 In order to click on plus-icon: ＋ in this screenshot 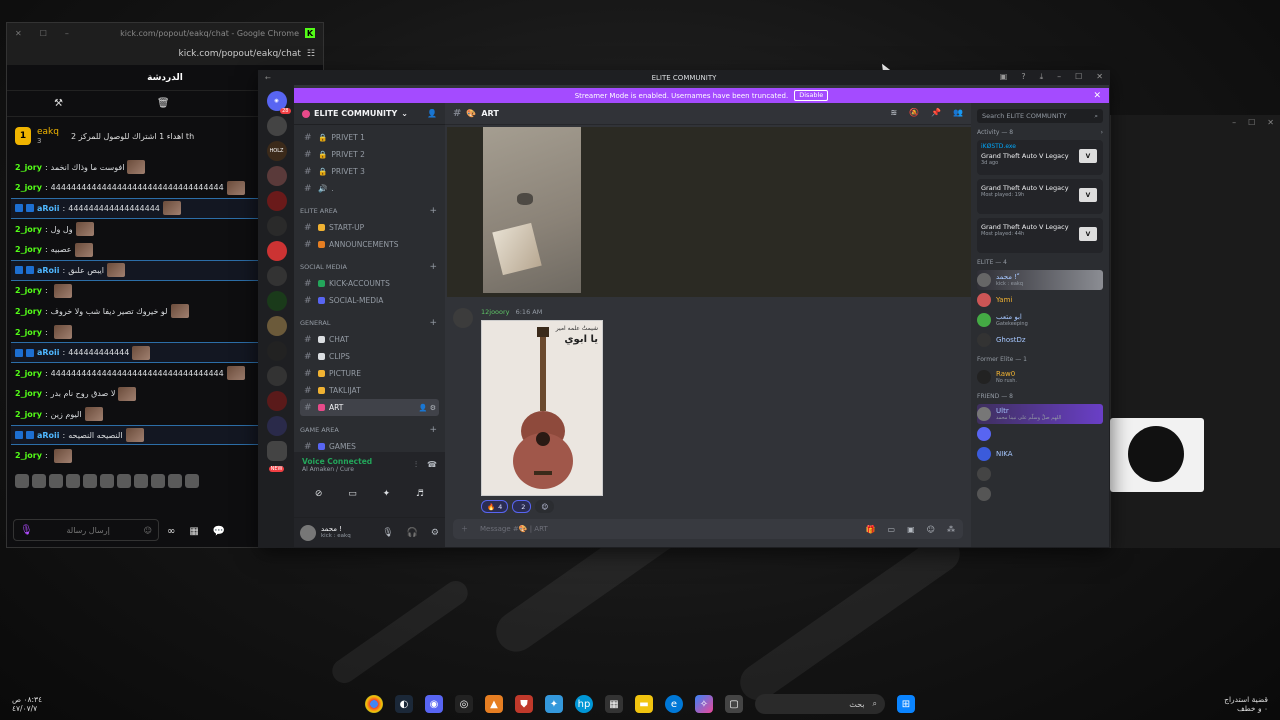, I will do `click(464, 529)`.